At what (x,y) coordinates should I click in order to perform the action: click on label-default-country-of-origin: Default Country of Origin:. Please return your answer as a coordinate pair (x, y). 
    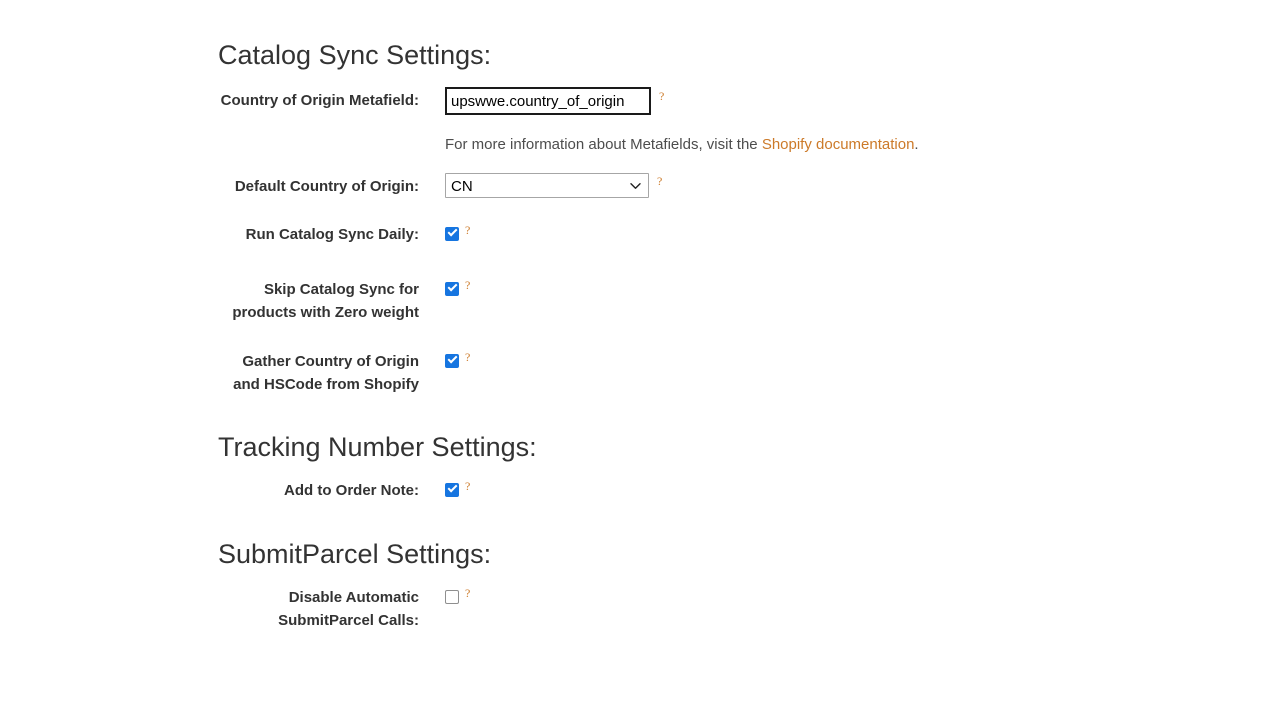
    Looking at the image, I should click on (326, 187).